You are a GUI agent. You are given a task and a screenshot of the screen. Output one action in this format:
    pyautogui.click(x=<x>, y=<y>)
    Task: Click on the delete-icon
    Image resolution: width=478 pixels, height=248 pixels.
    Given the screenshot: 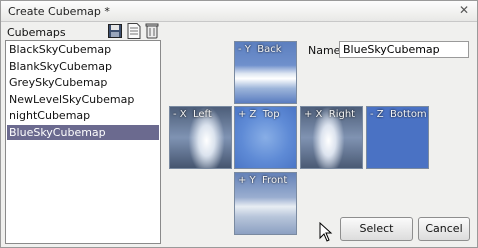 What is the action you would take?
    pyautogui.click(x=152, y=31)
    